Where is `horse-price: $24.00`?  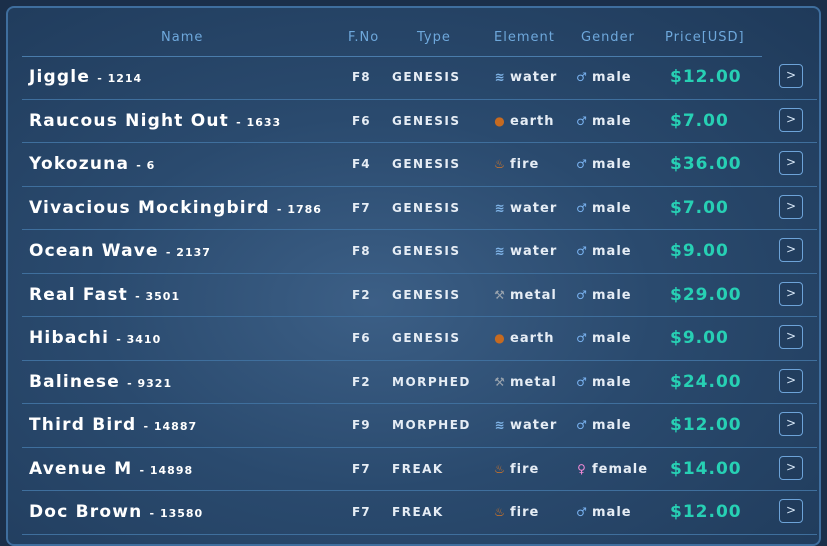 horse-price: $24.00 is located at coordinates (706, 381).